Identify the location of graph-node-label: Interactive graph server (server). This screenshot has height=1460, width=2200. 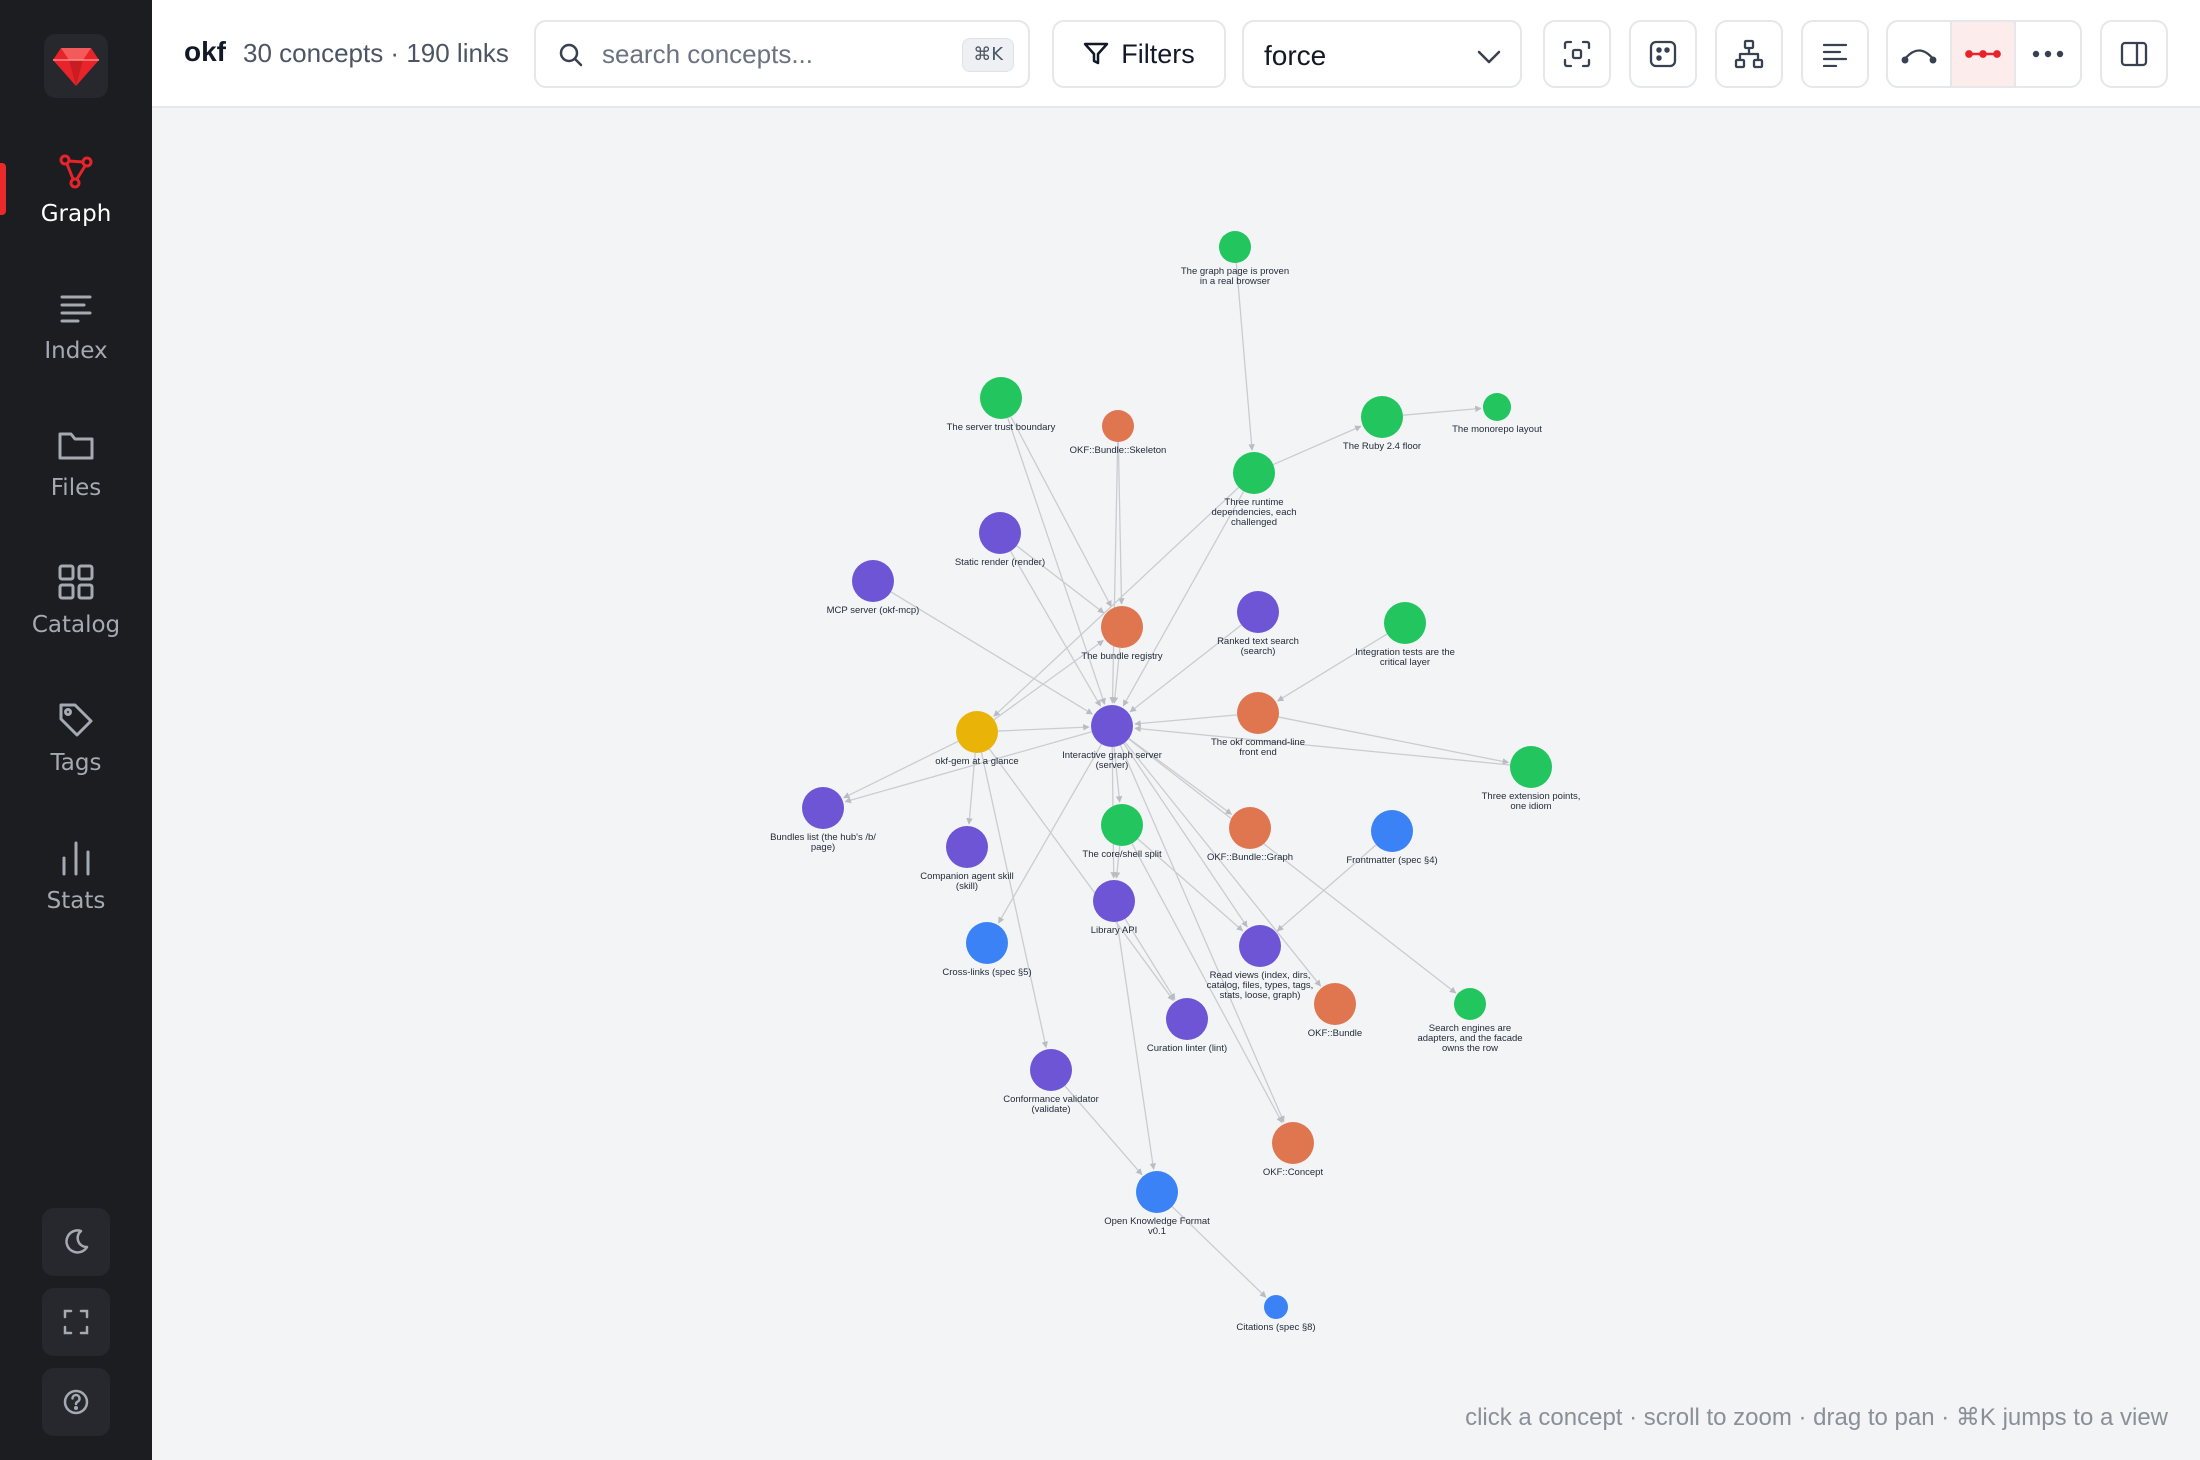
(1112, 760).